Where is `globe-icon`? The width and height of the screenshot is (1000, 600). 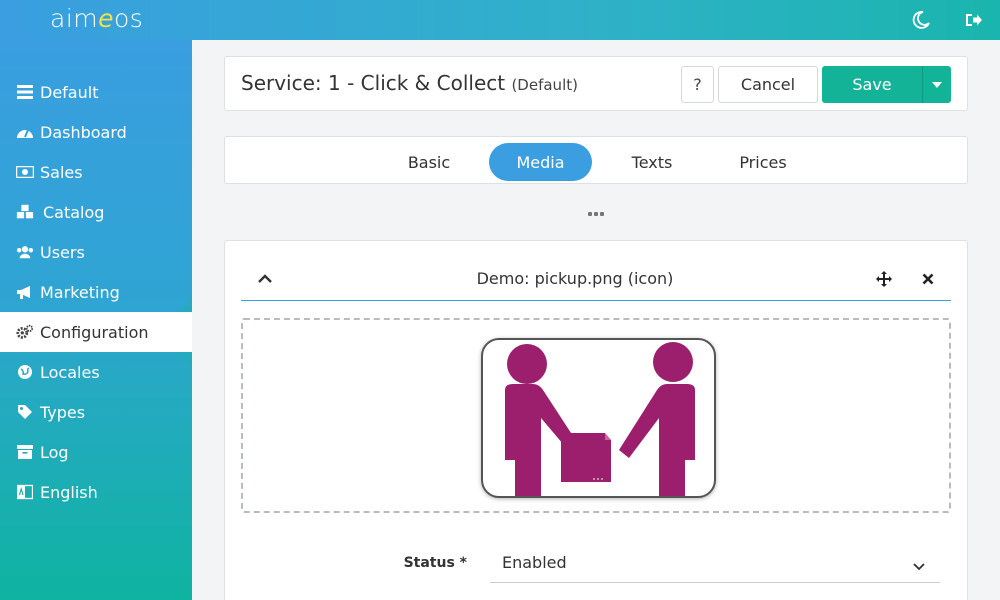 globe-icon is located at coordinates (25, 372).